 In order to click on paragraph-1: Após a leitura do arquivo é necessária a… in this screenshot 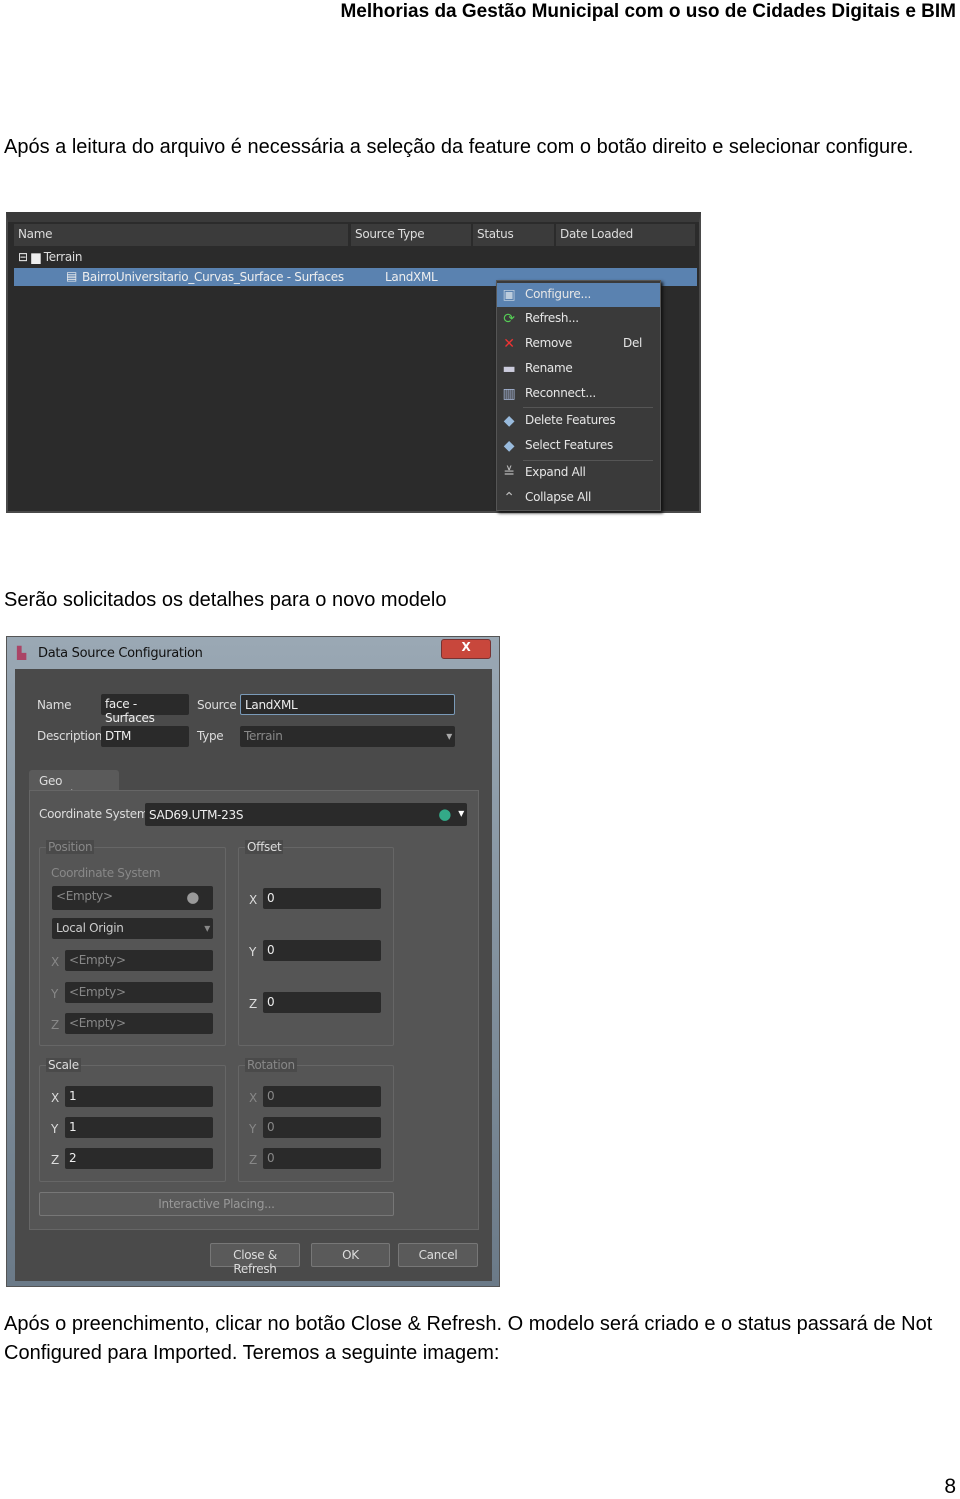, I will do `click(459, 147)`.